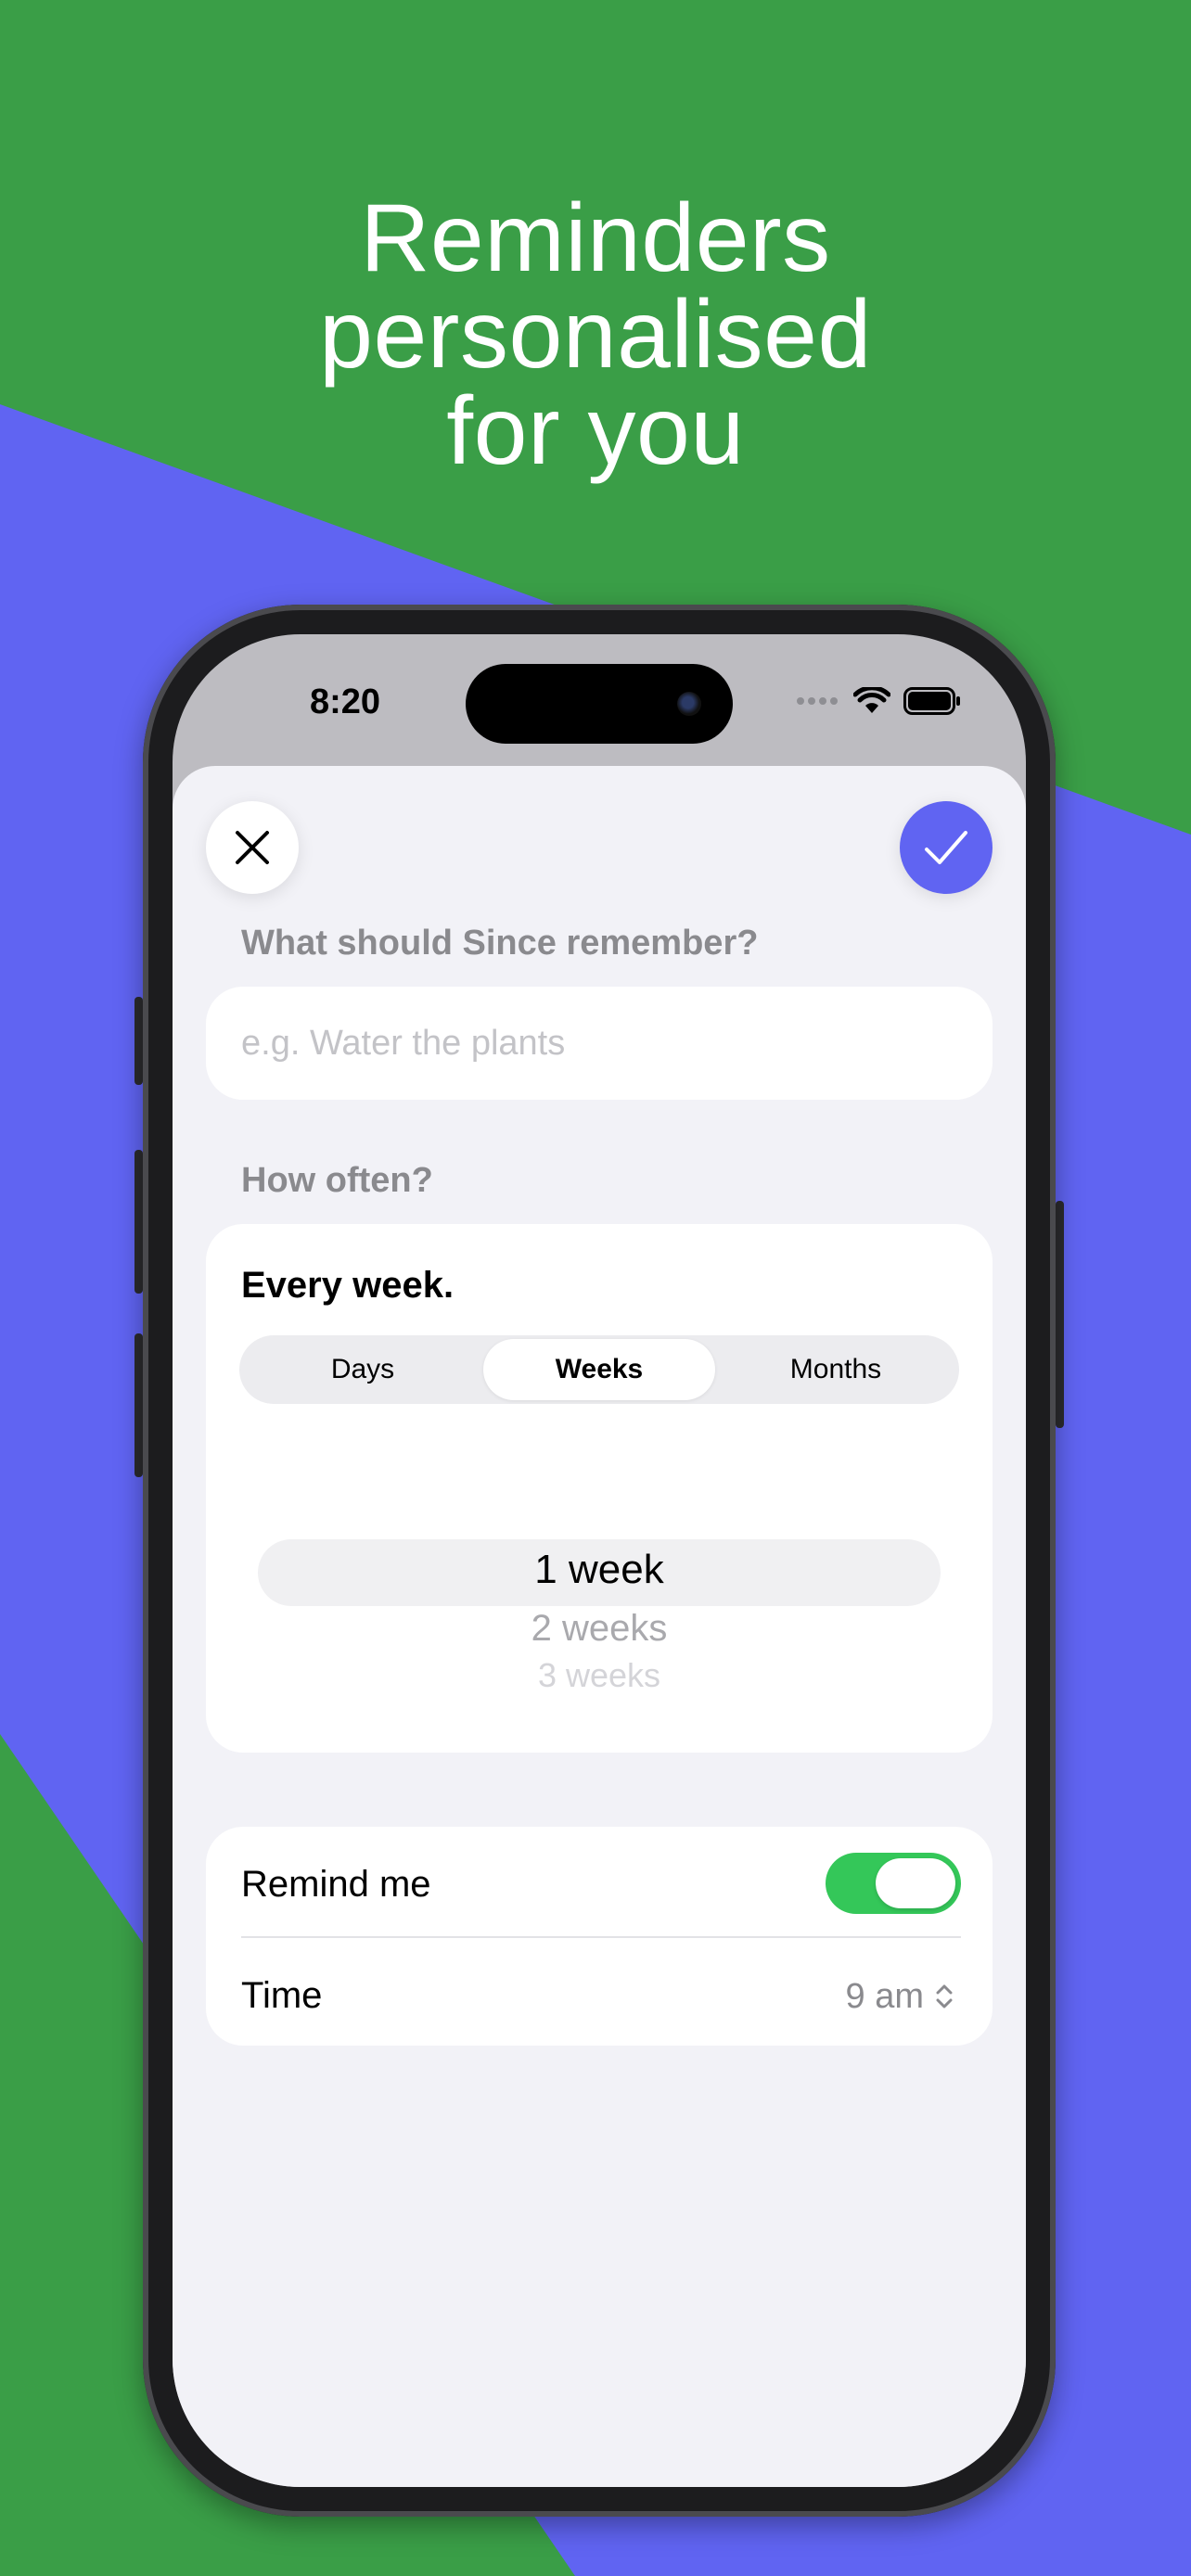  What do you see at coordinates (817, 701) in the screenshot?
I see `signal-dots-icon` at bounding box center [817, 701].